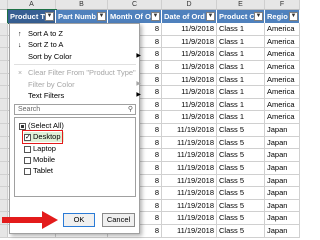  What do you see at coordinates (78, 33) in the screenshot?
I see `sort-a-to-z-item: ↑ Sort A to Z` at bounding box center [78, 33].